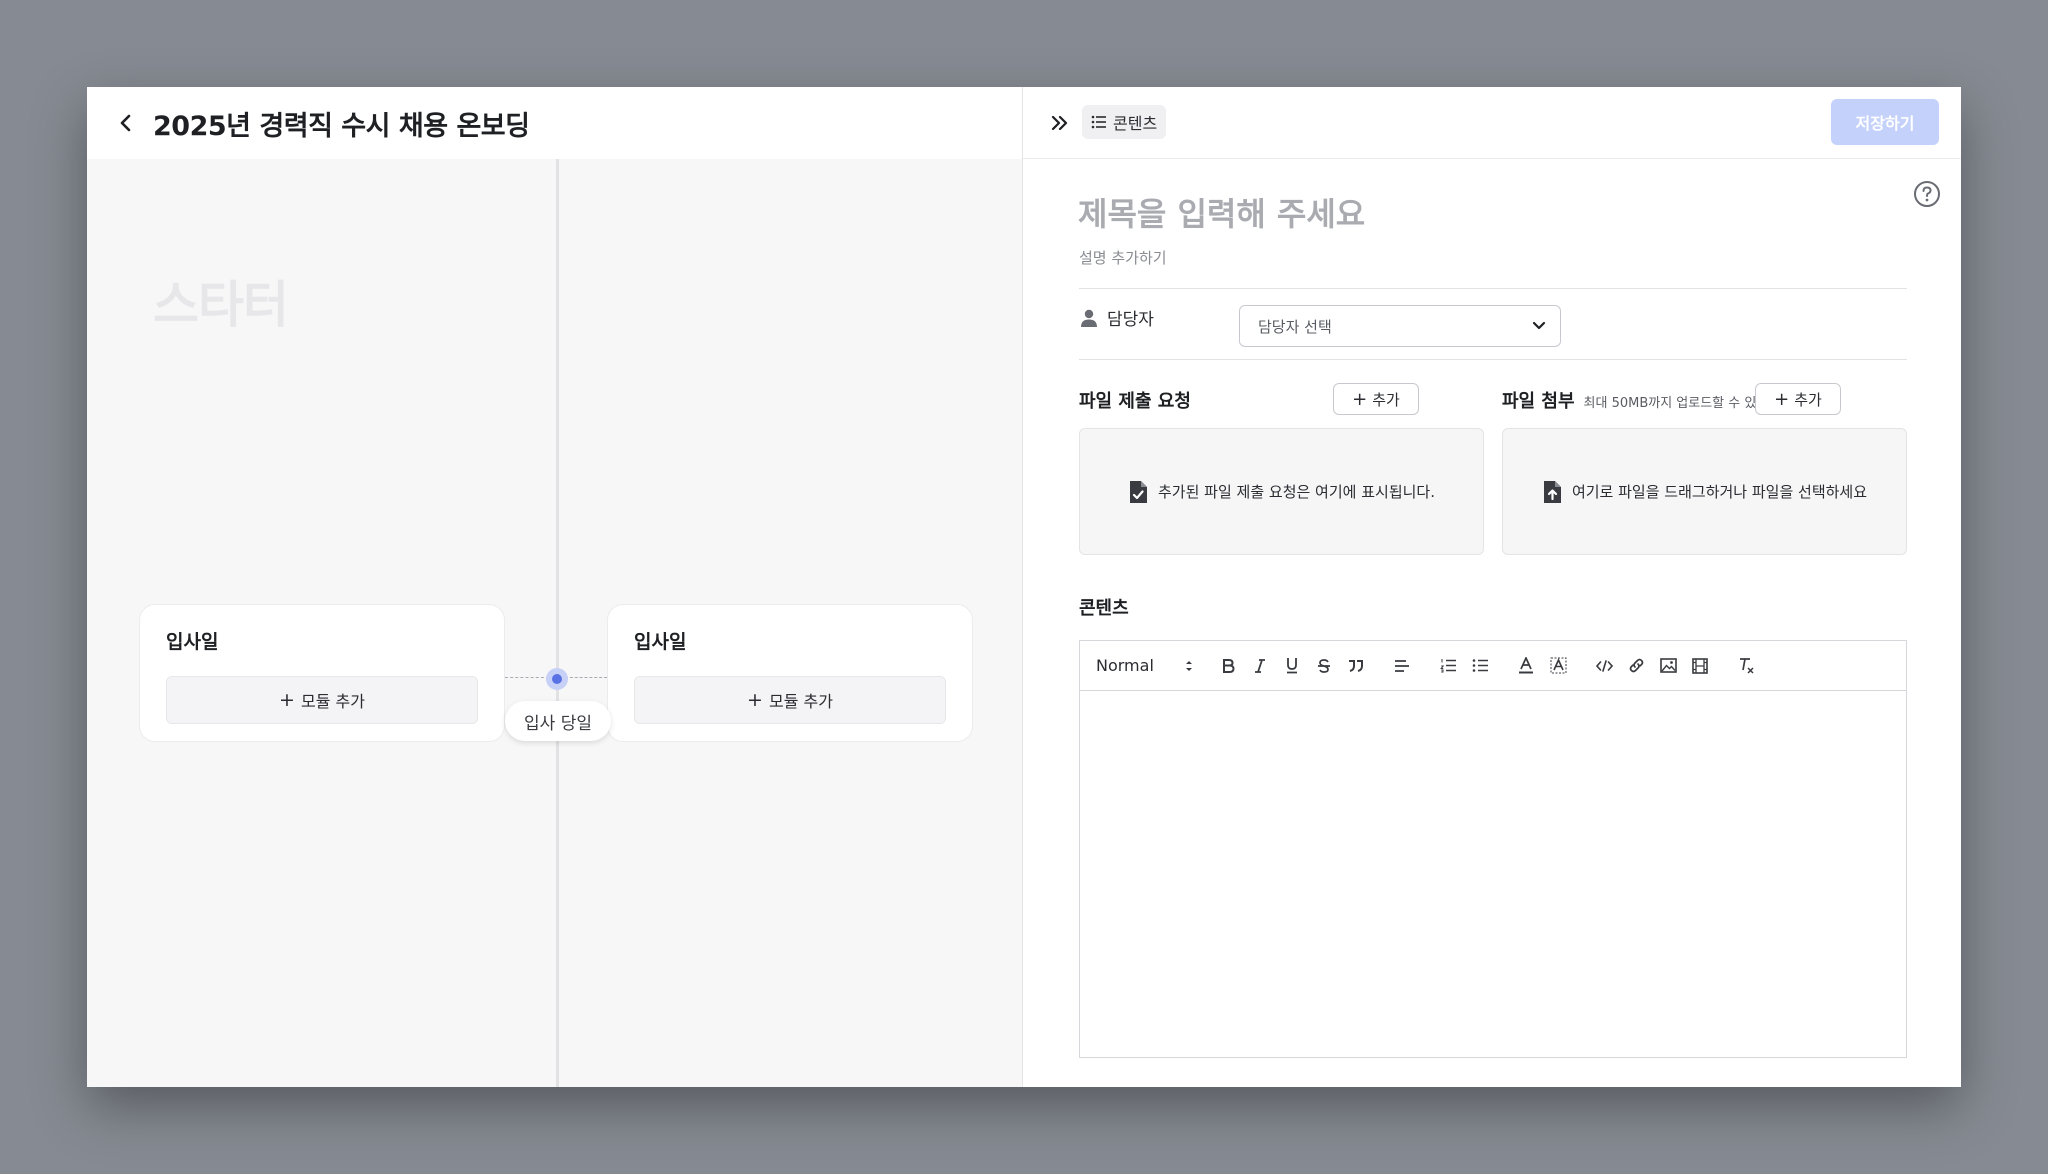  I want to click on highlight-icon, so click(1558, 665).